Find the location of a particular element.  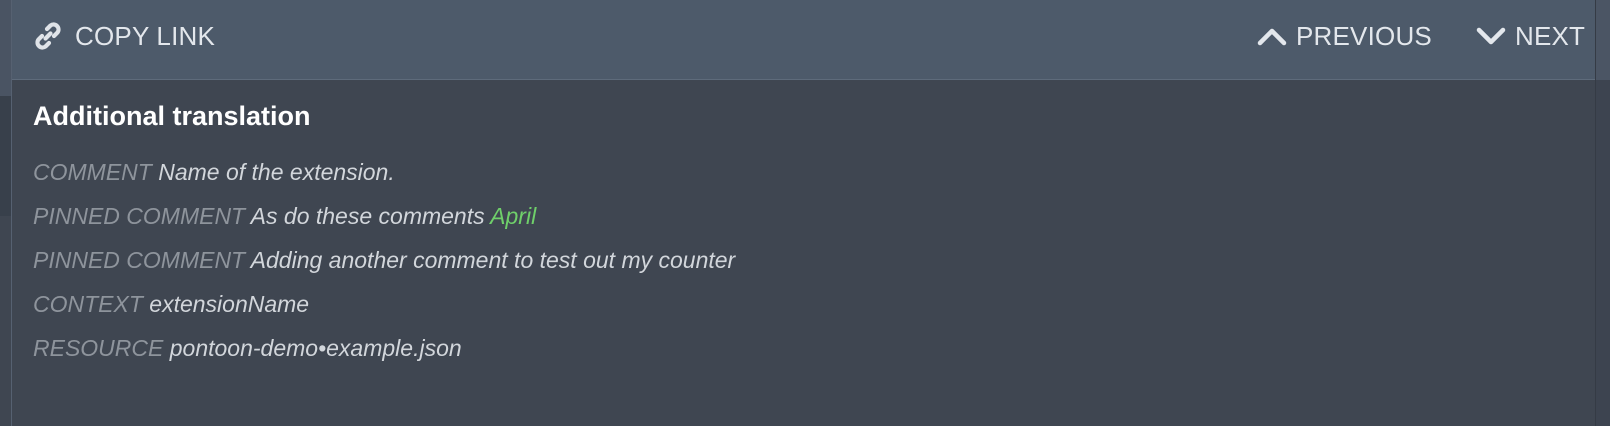

left-pane-edge-selected is located at coordinates (5, 156).